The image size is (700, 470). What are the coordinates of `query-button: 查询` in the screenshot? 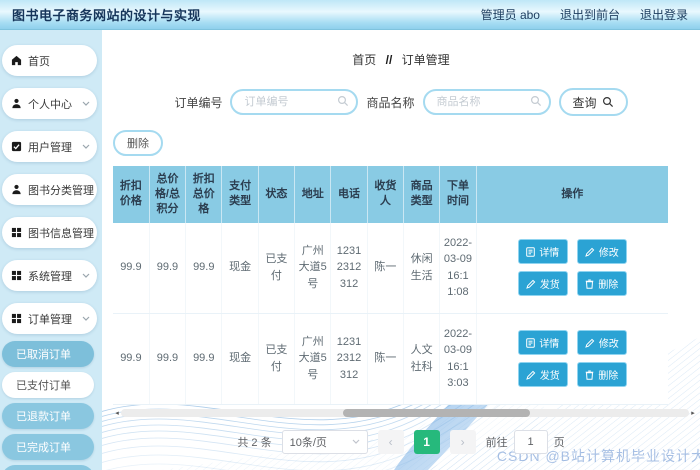 It's located at (593, 102).